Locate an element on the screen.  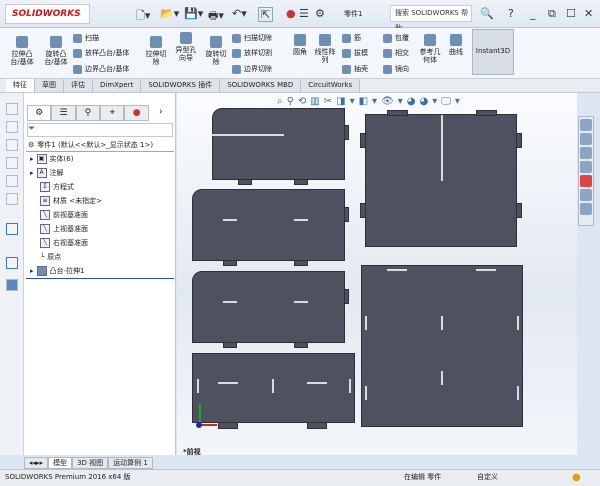
tab-addins: SOLIDWORKS 插件 is located at coordinates (181, 85).